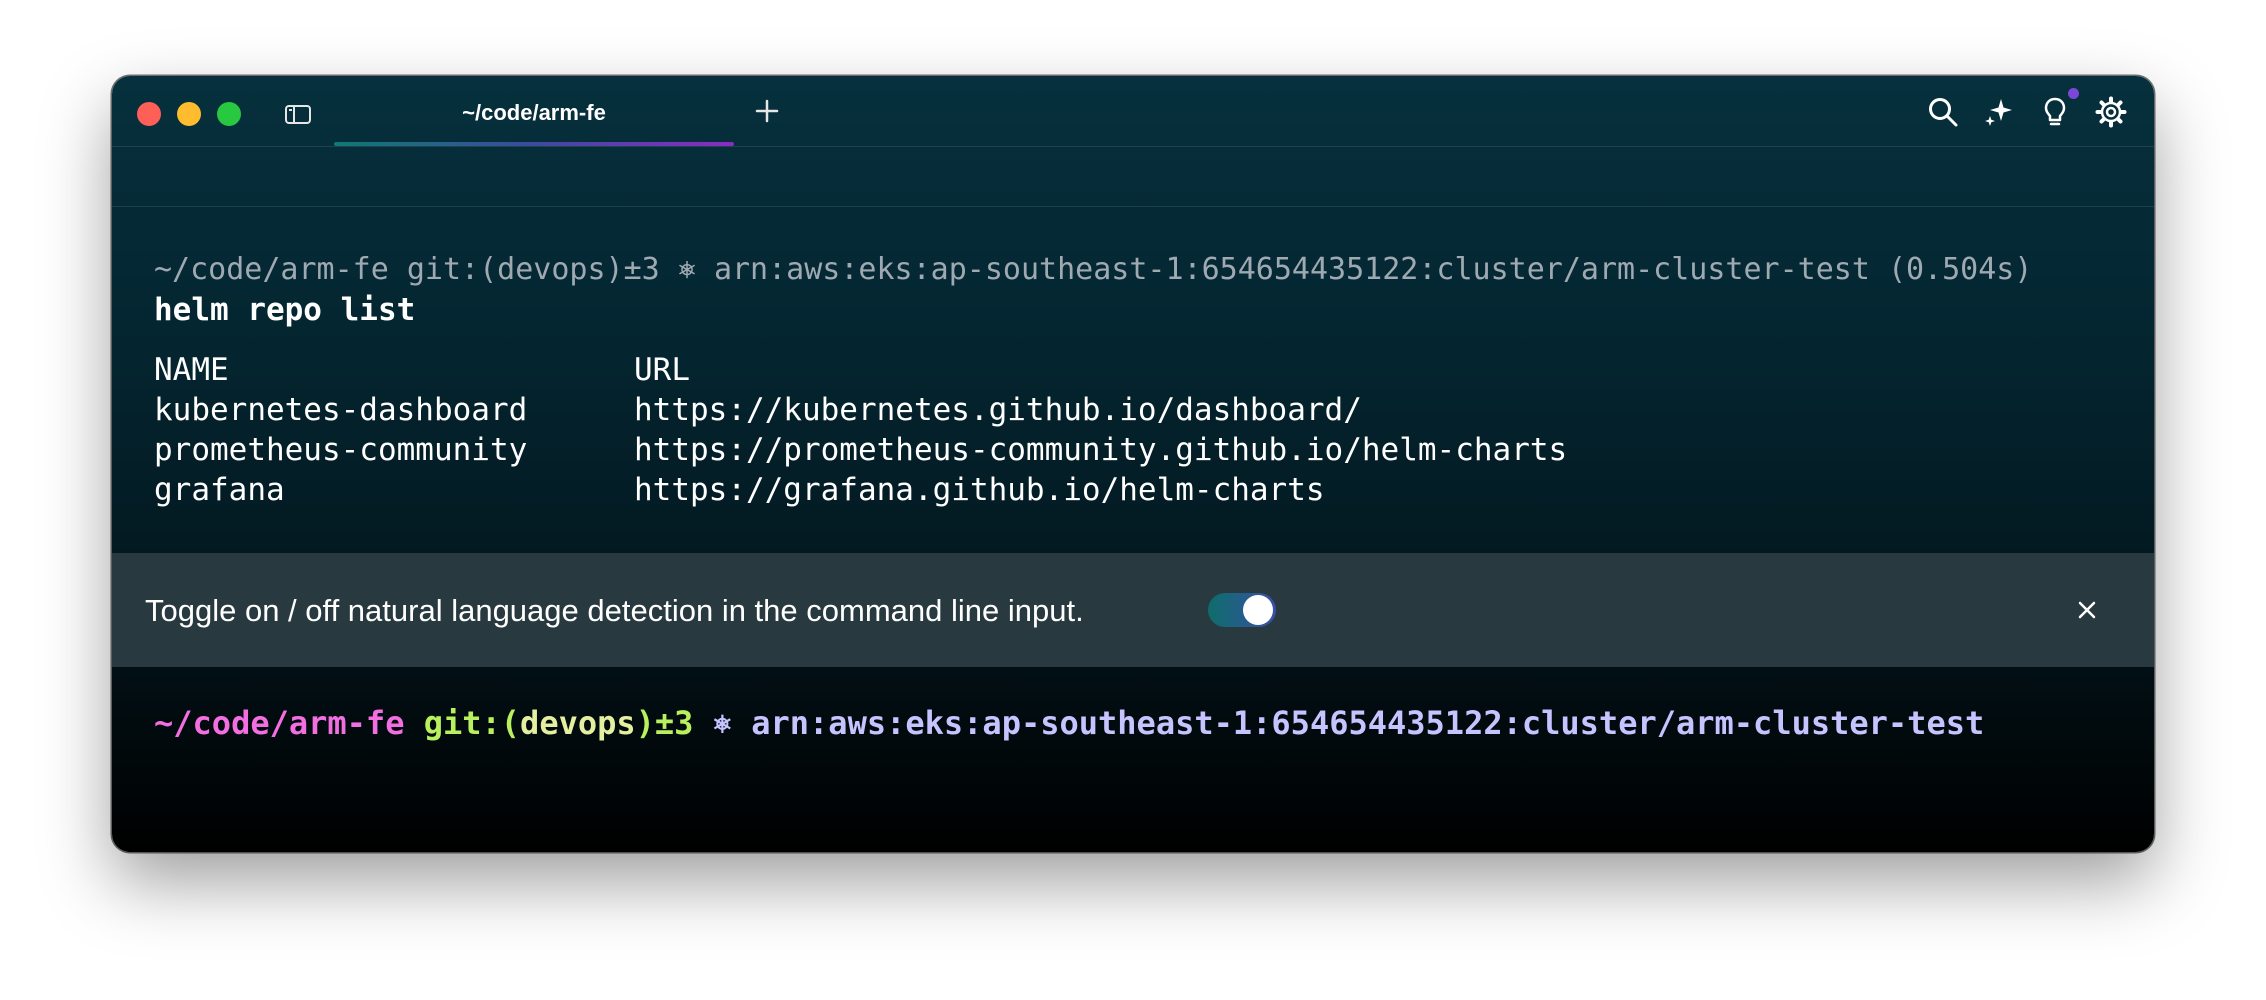 The image size is (2266, 1000). I want to click on prompt-path: ~/code/arm-fe, so click(279, 723).